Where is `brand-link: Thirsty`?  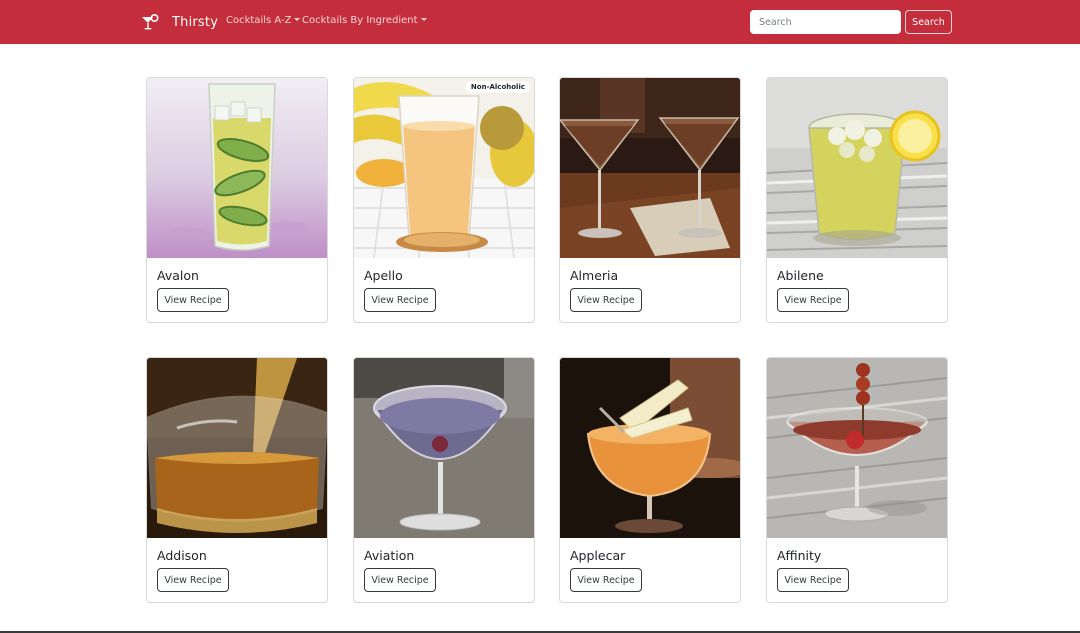 brand-link: Thirsty is located at coordinates (179, 22).